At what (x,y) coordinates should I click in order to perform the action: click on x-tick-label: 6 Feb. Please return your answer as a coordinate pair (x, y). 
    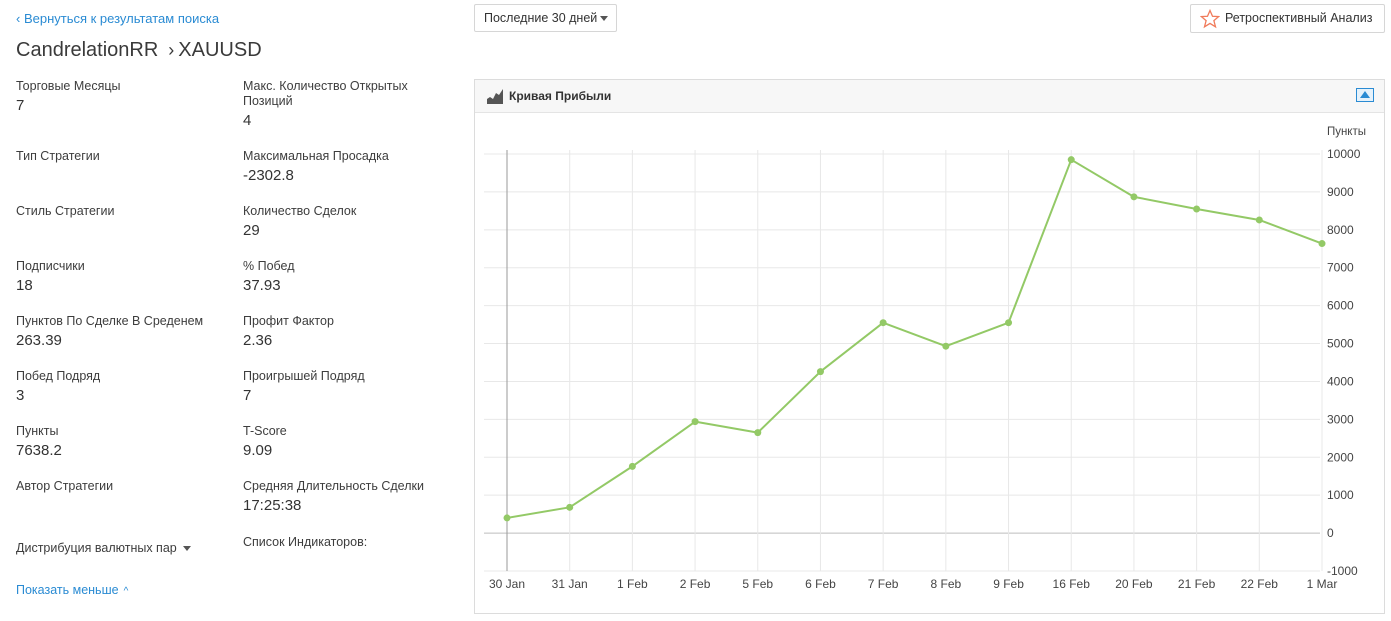
    Looking at the image, I should click on (820, 584).